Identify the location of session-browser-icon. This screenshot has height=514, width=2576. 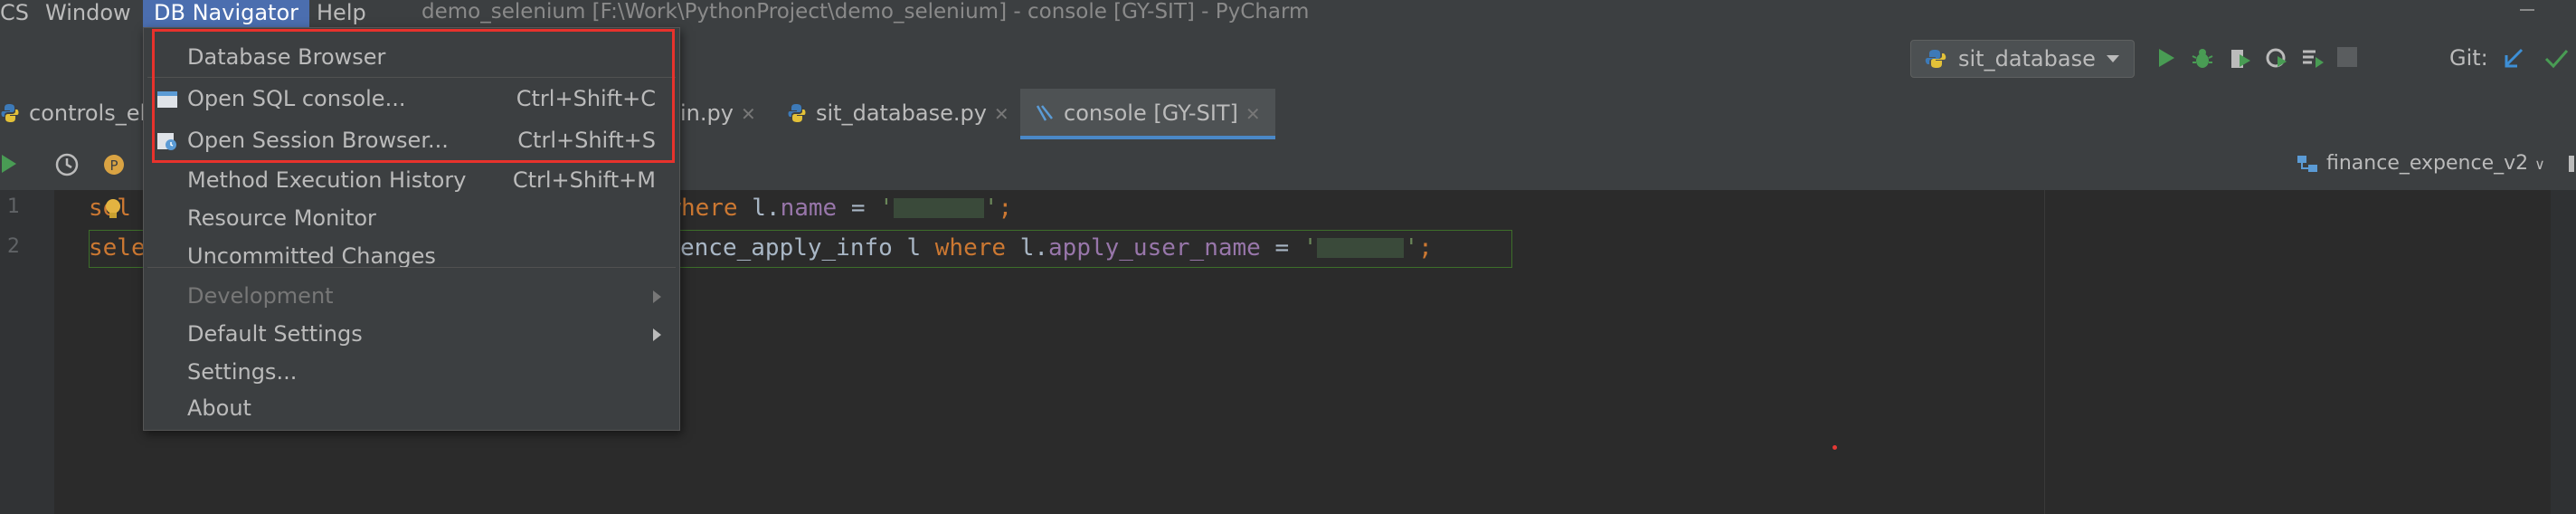
(166, 142).